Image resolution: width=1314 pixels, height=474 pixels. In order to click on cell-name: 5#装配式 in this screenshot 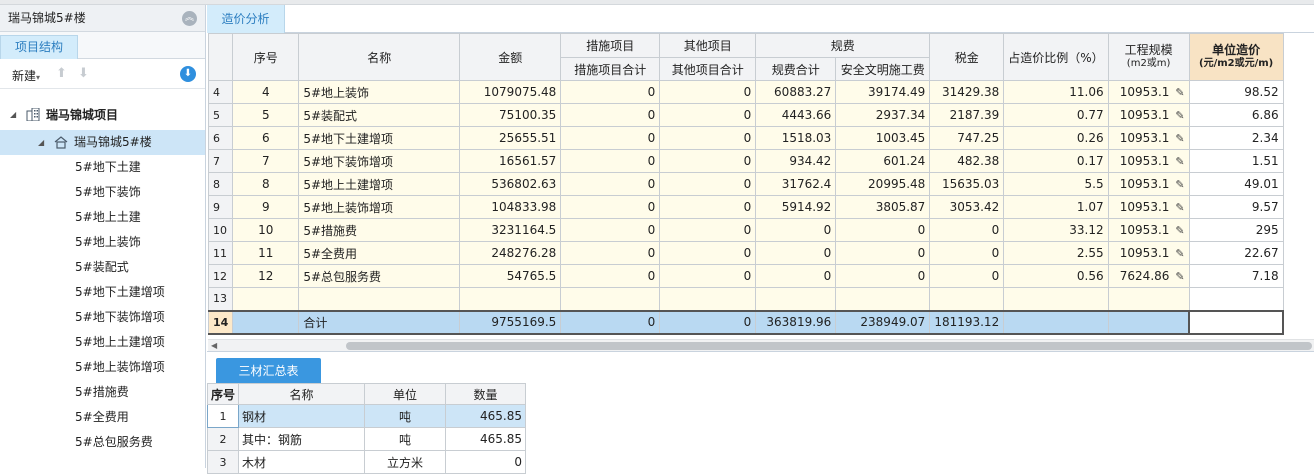, I will do `click(379, 115)`.